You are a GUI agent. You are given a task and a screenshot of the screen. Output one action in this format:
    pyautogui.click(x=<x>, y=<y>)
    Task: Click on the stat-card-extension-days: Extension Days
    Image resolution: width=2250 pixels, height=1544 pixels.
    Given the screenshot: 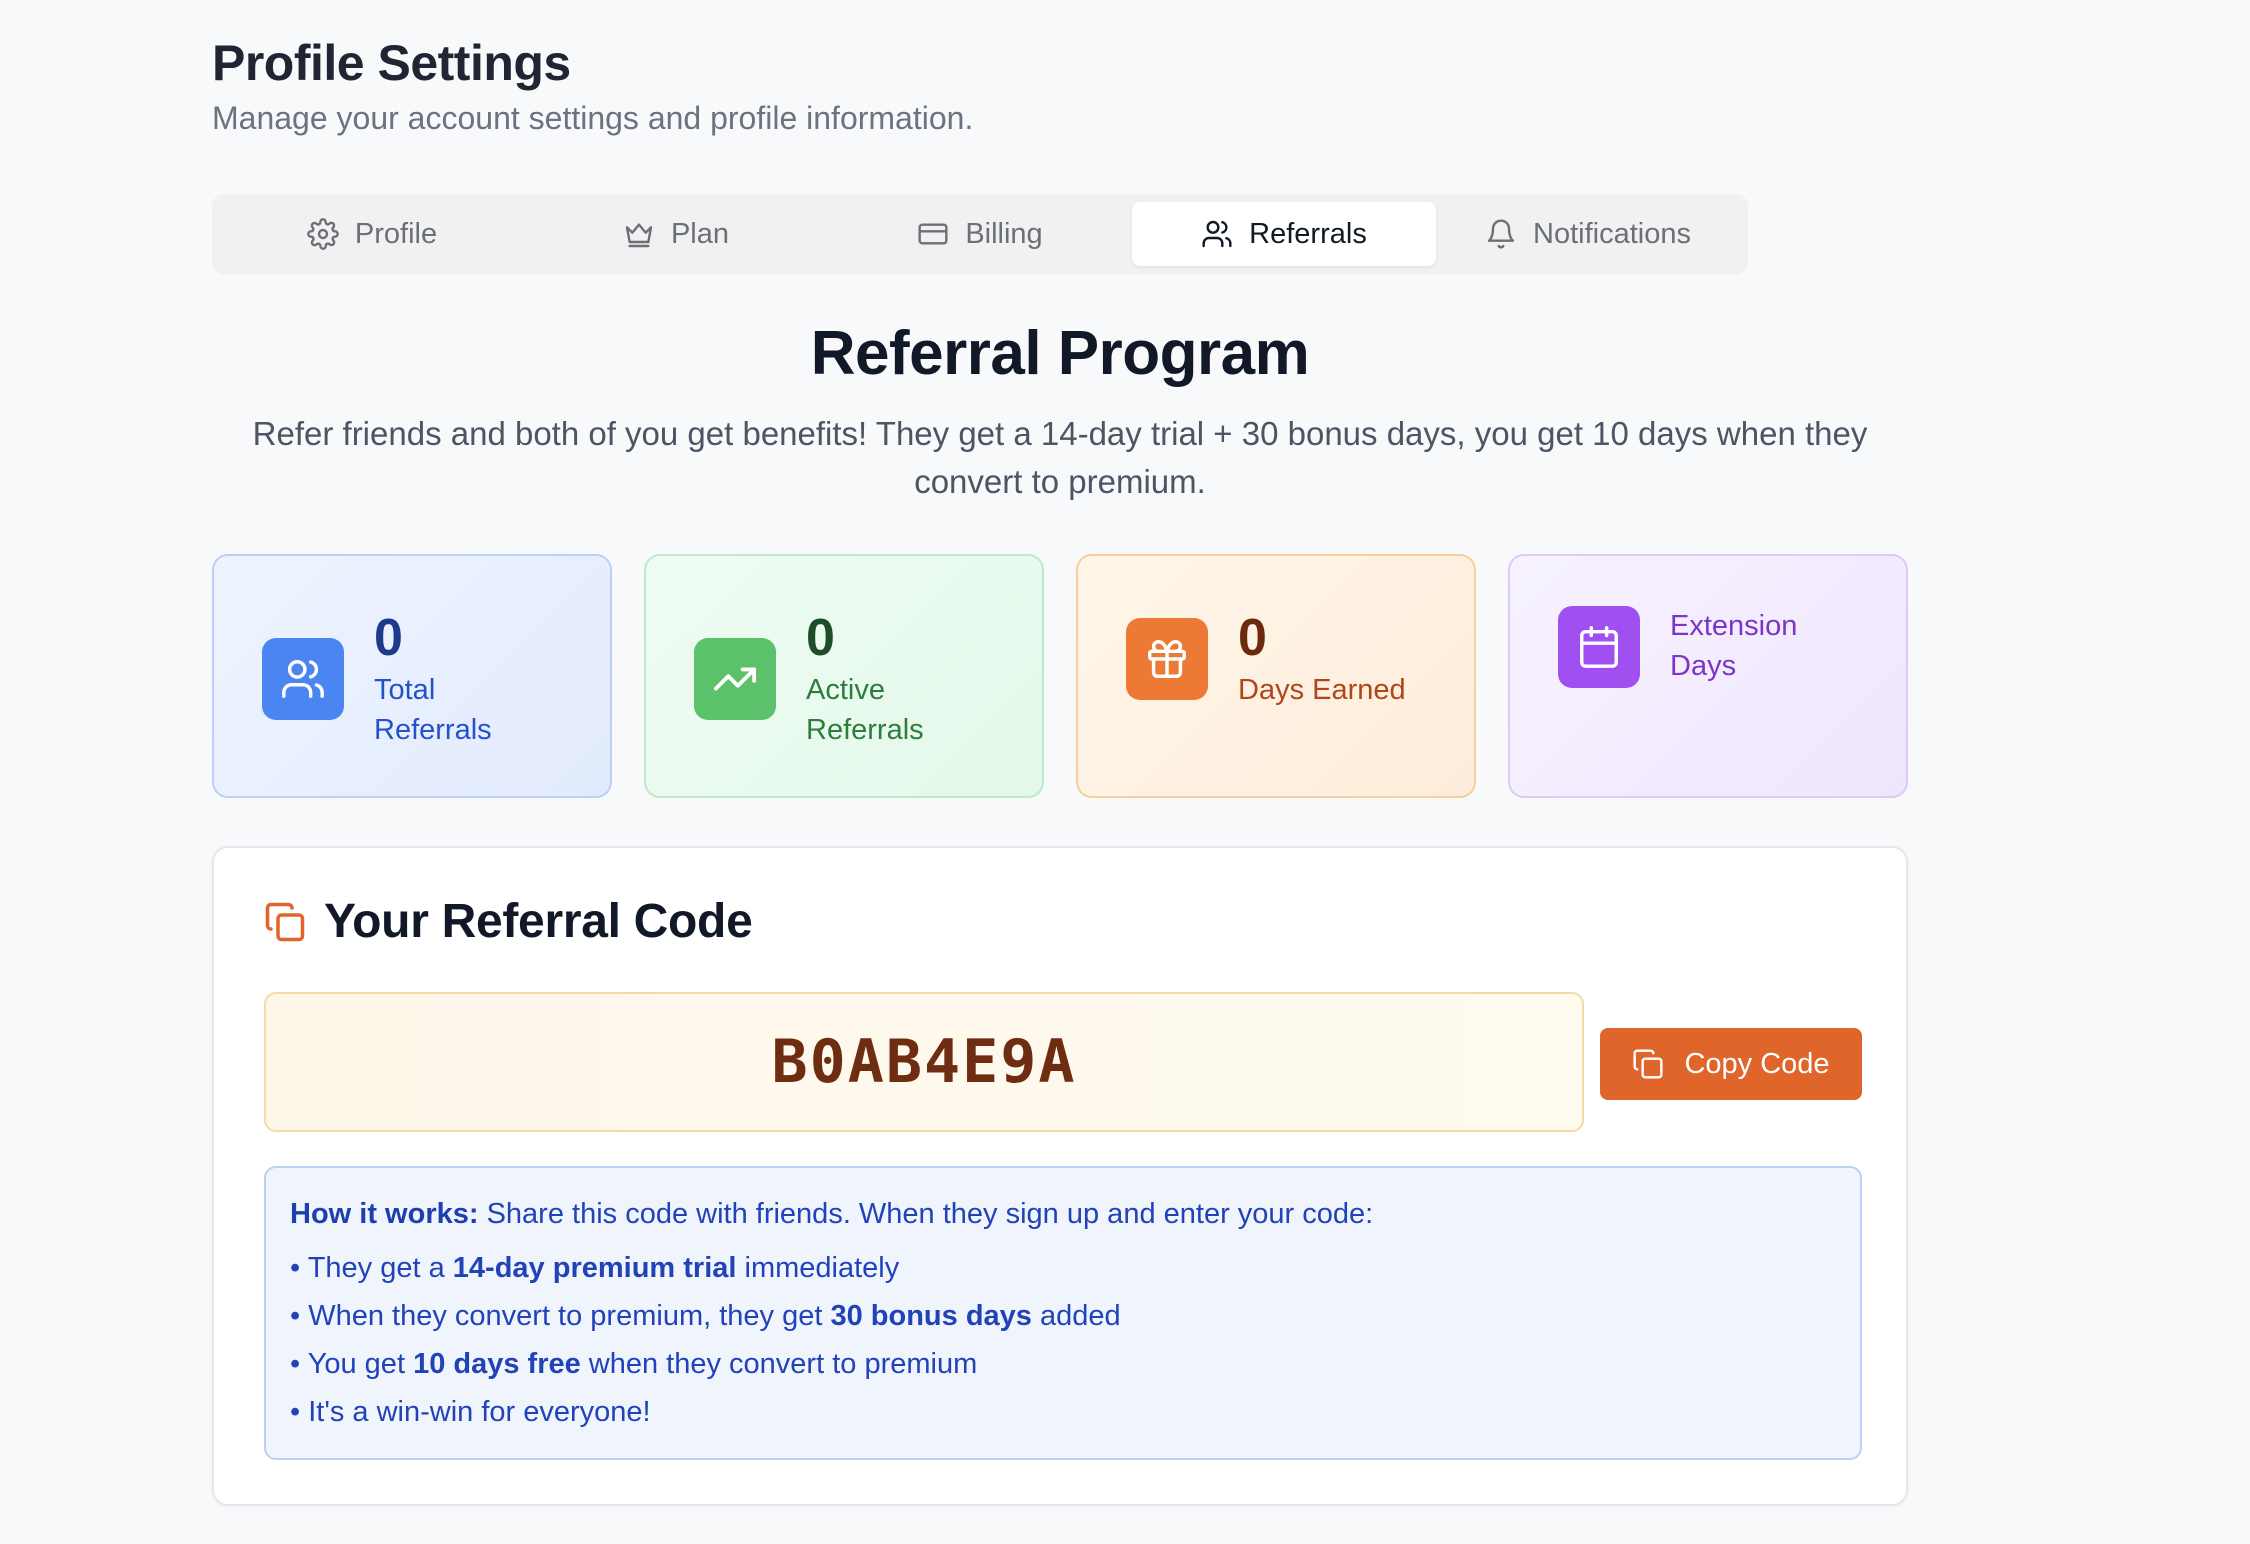 What is the action you would take?
    pyautogui.click(x=1708, y=676)
    